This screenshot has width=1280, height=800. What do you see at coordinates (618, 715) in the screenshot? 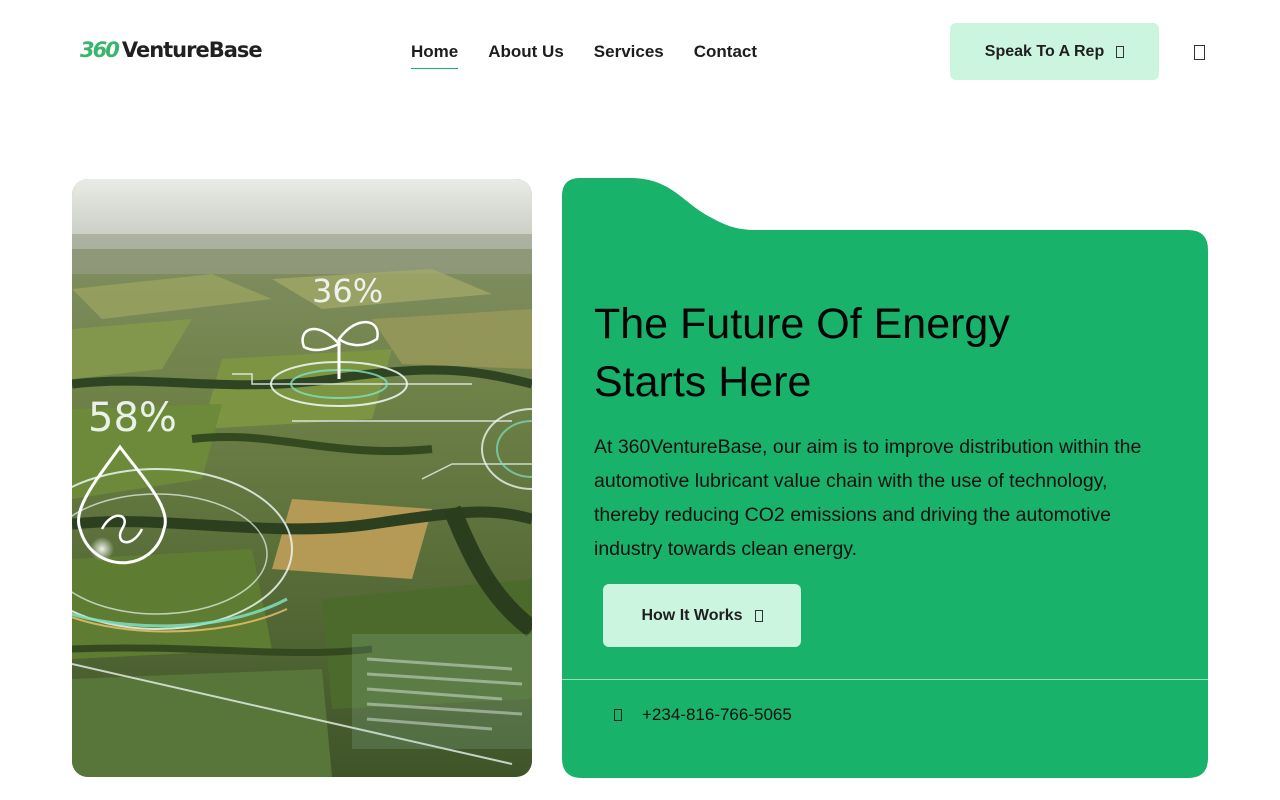
I see `phone-icon` at bounding box center [618, 715].